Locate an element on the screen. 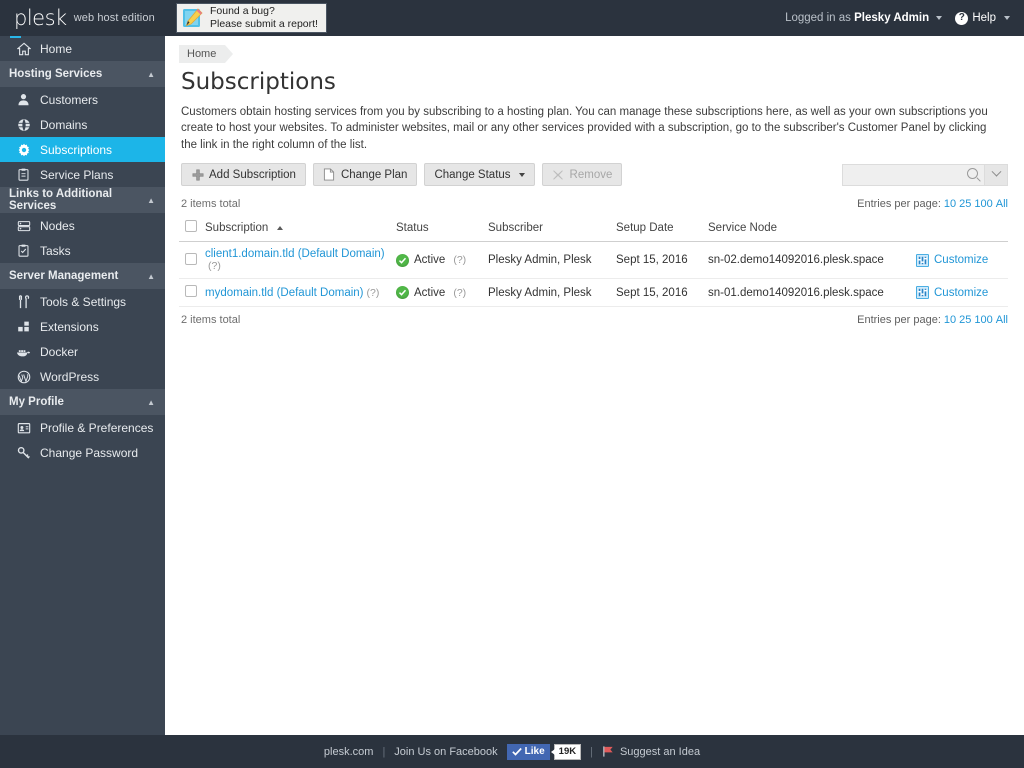 The height and width of the screenshot is (768, 1024). sidebar-item-extensions: Extensions is located at coordinates (82, 326).